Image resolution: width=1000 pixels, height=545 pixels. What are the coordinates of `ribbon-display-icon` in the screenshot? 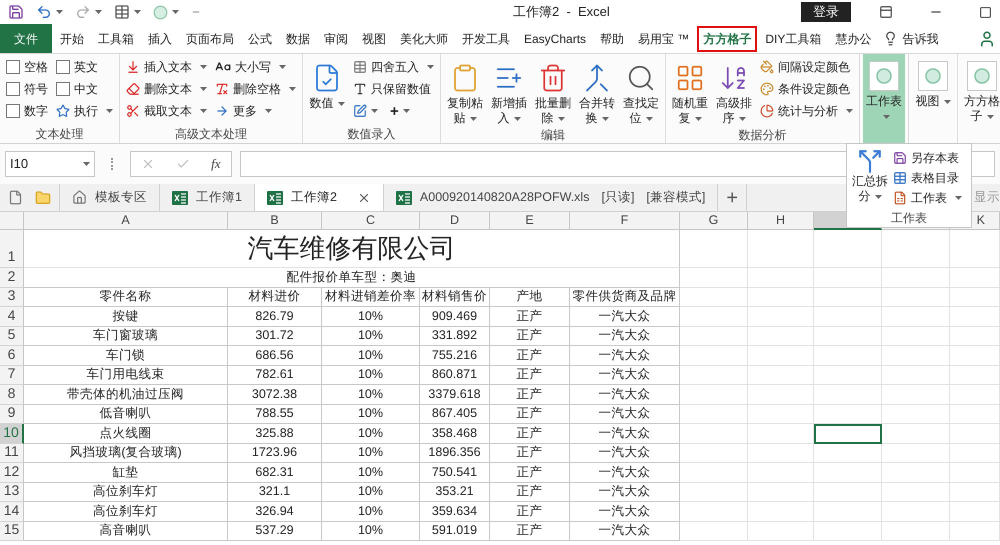 It's located at (886, 12).